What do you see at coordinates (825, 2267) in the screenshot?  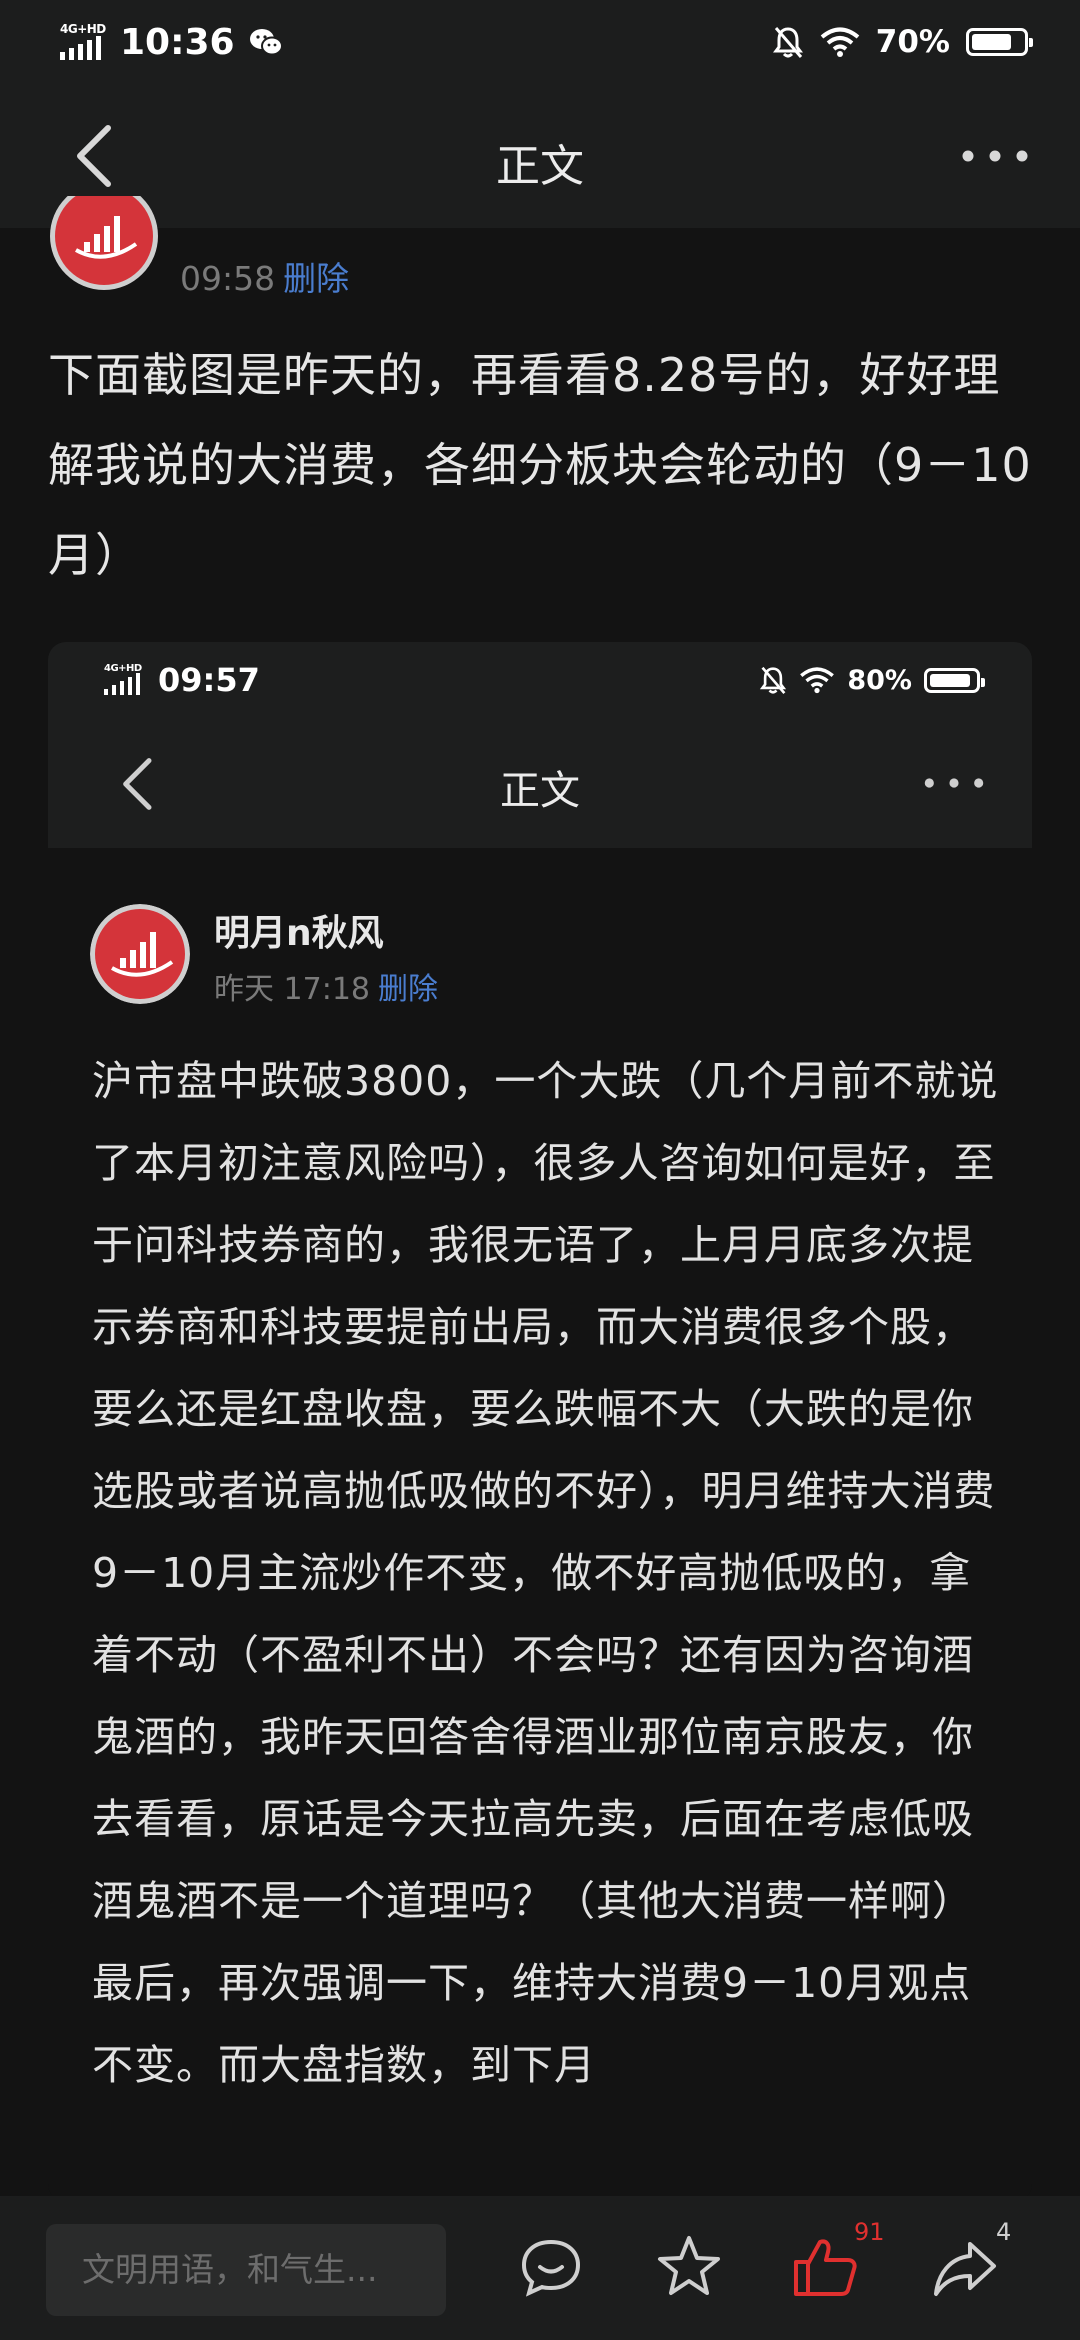 I see `thumbs-up-icon` at bounding box center [825, 2267].